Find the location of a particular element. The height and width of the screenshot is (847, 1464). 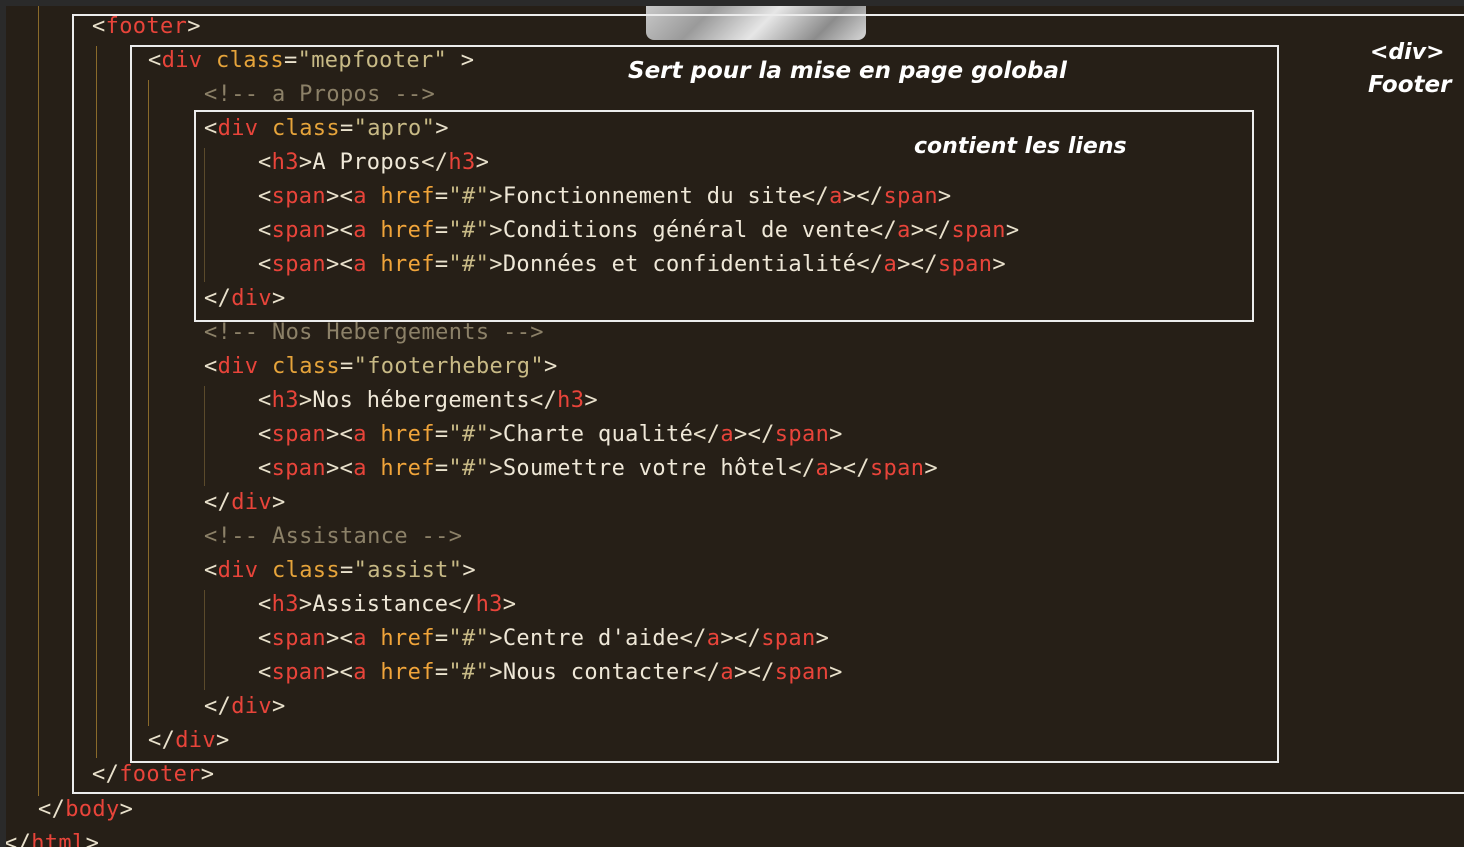

code-line-mepfooter-open: <div class="mepfooter" > is located at coordinates (311, 60).